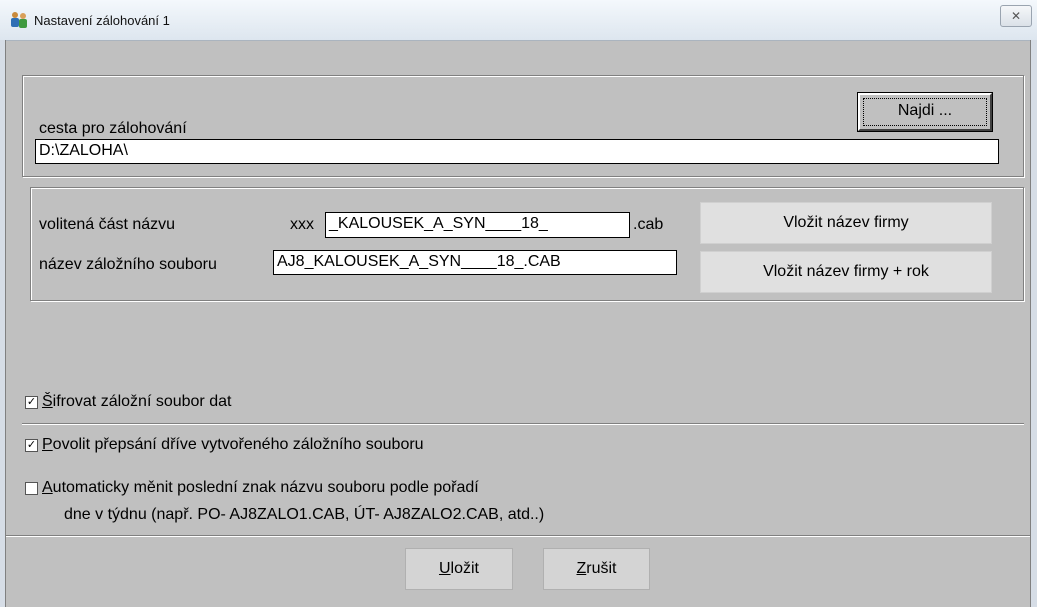 The height and width of the screenshot is (607, 1037). Describe the element at coordinates (648, 224) in the screenshot. I see `optional-name-suffix: .cab` at that location.